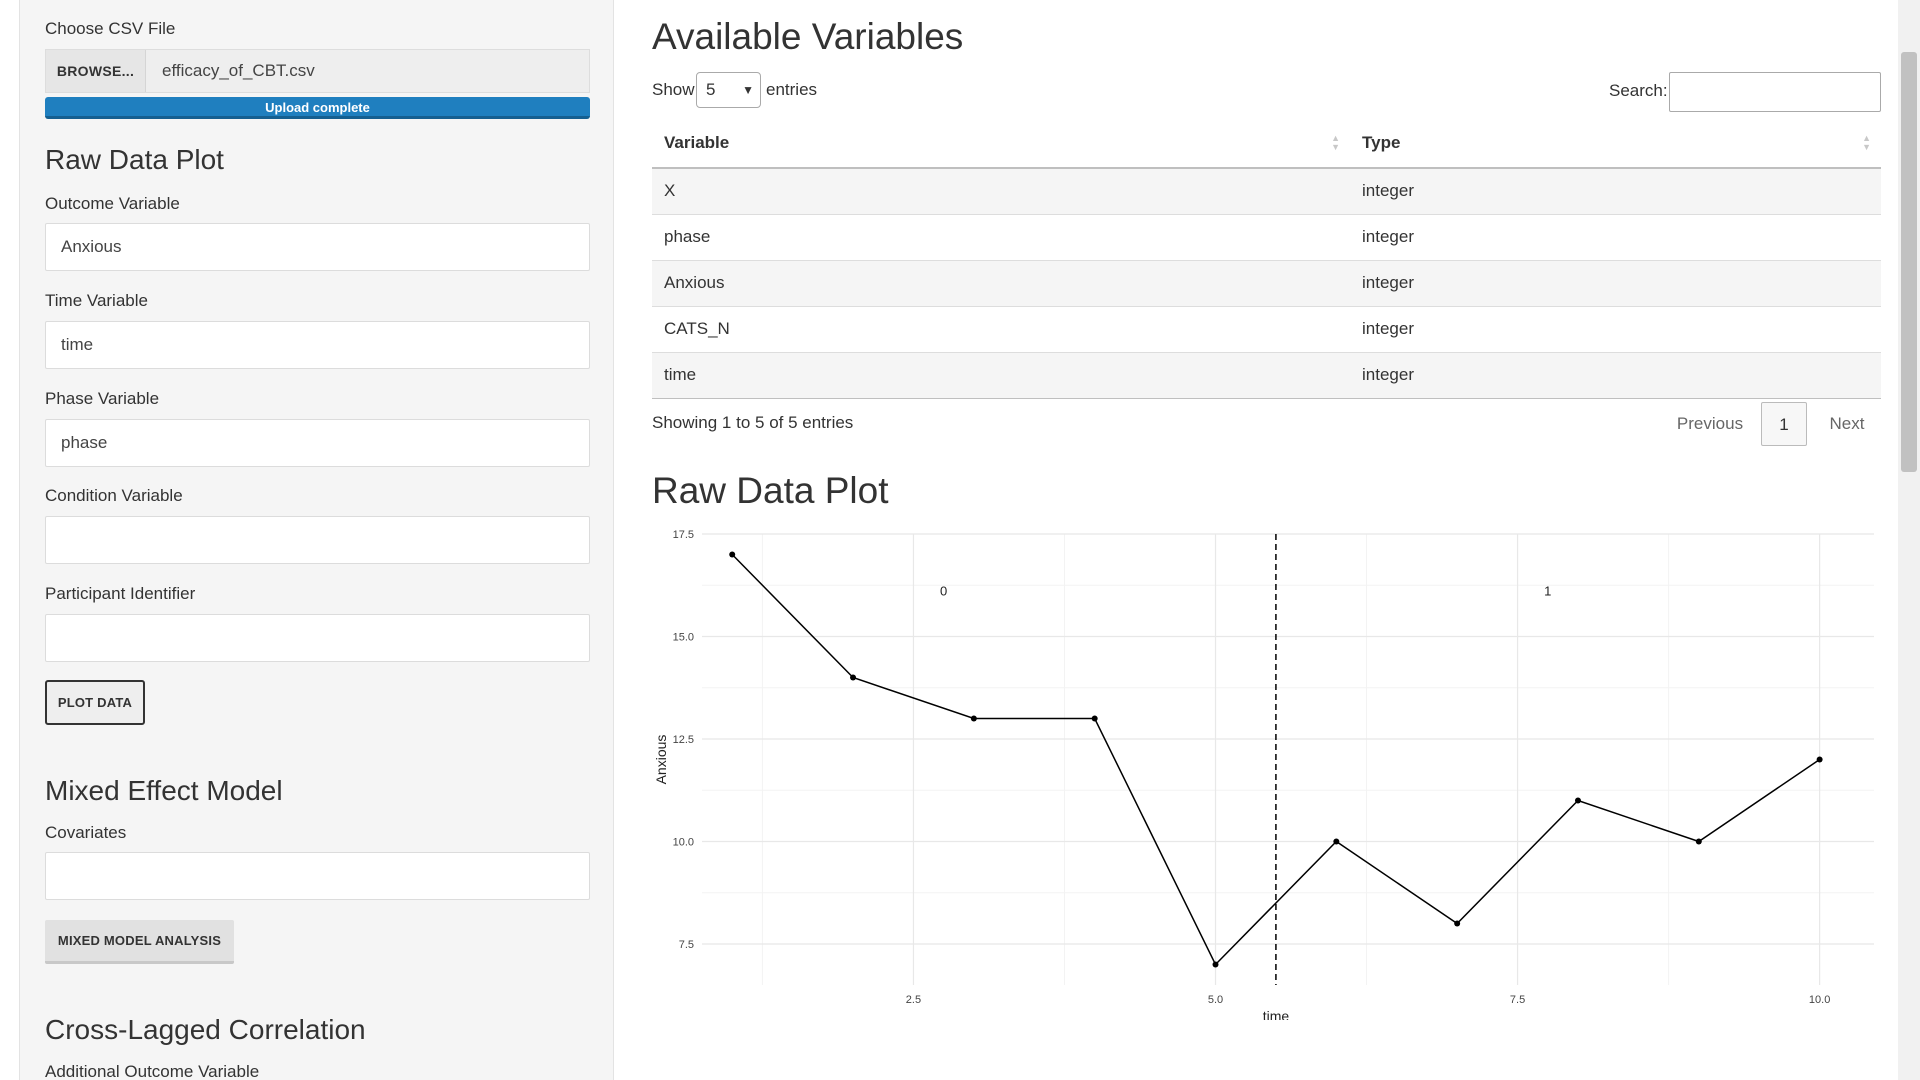 The width and height of the screenshot is (1920, 1080). Describe the element at coordinates (683, 638) in the screenshot. I see `y-tick-label: 15.0` at that location.